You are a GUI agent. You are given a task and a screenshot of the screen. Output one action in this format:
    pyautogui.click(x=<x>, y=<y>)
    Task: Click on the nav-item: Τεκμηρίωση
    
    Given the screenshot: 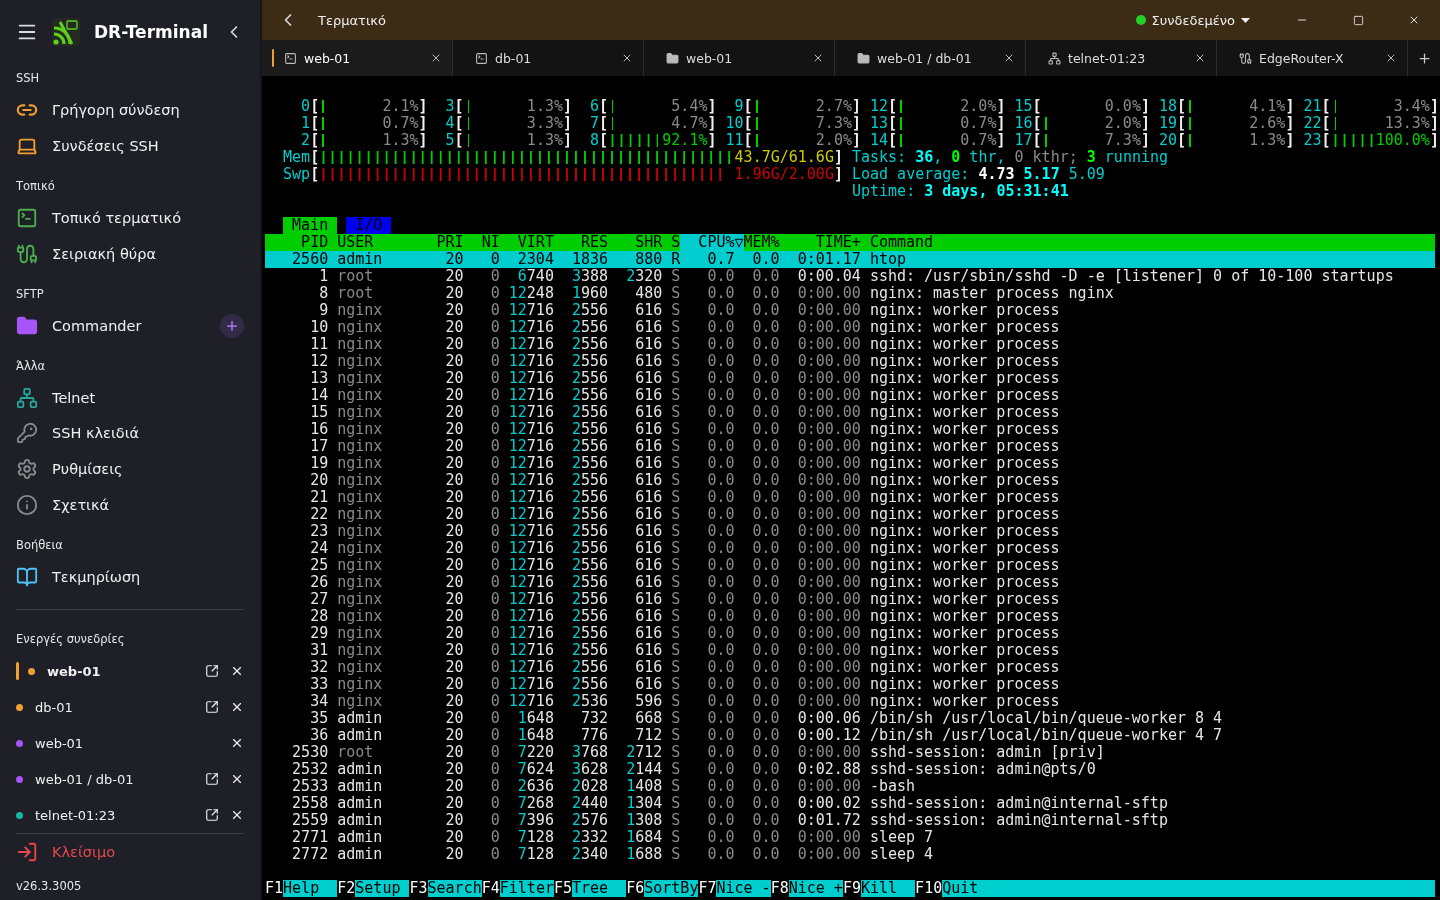 What is the action you would take?
    pyautogui.click(x=130, y=577)
    